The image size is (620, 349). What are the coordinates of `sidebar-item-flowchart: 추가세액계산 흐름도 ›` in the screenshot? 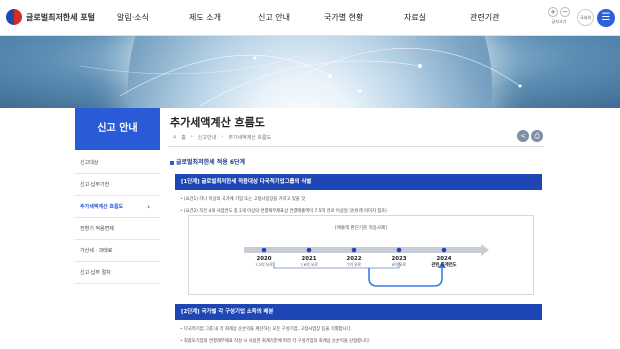 It's located at (117, 207).